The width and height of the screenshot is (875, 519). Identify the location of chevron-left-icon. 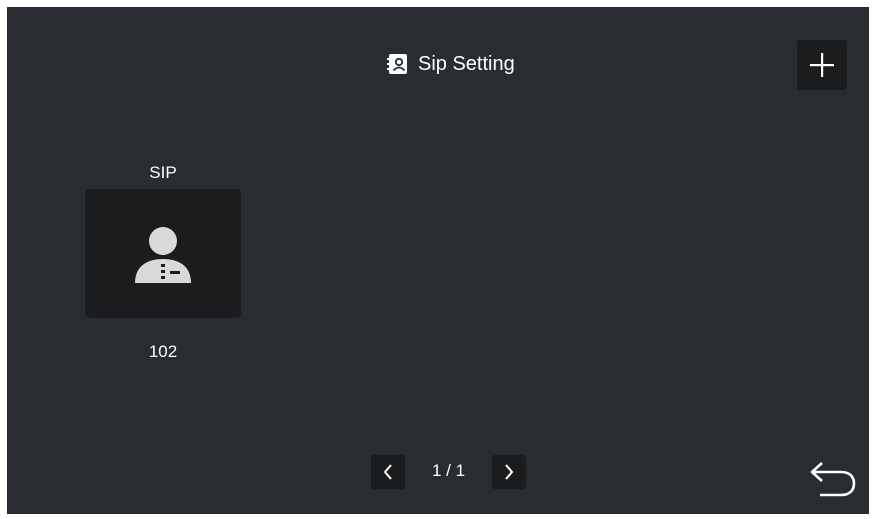
(387, 472).